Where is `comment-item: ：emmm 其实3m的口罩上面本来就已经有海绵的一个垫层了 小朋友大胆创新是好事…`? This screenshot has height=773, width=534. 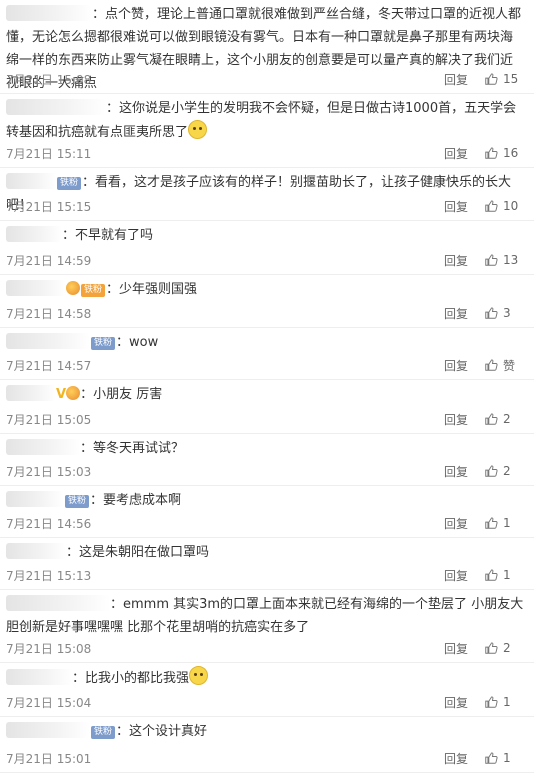
comment-item: ：emmm 其实3m的口罩上面本来就已经有海绵的一个垫层了 小朋友大胆创新是好事… is located at coordinates (267, 626).